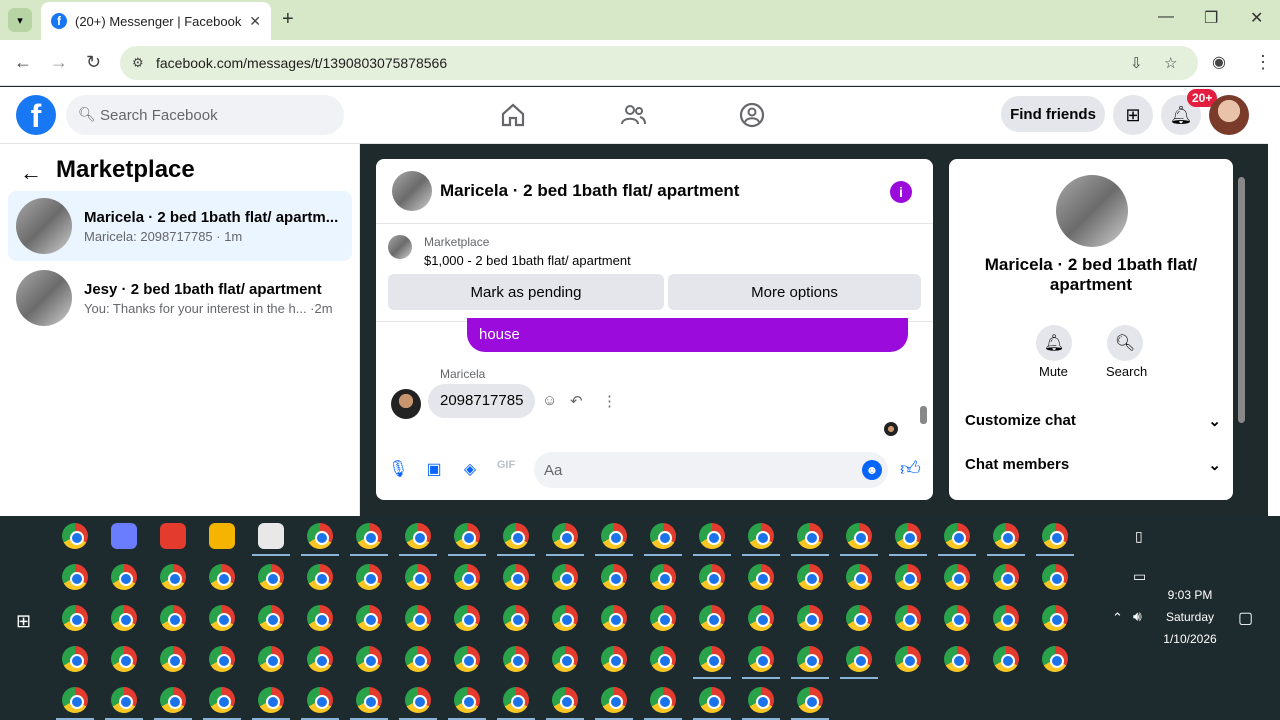 The width and height of the screenshot is (1280, 720). What do you see at coordinates (1190, 617) in the screenshot?
I see `clock-day: Saturday` at bounding box center [1190, 617].